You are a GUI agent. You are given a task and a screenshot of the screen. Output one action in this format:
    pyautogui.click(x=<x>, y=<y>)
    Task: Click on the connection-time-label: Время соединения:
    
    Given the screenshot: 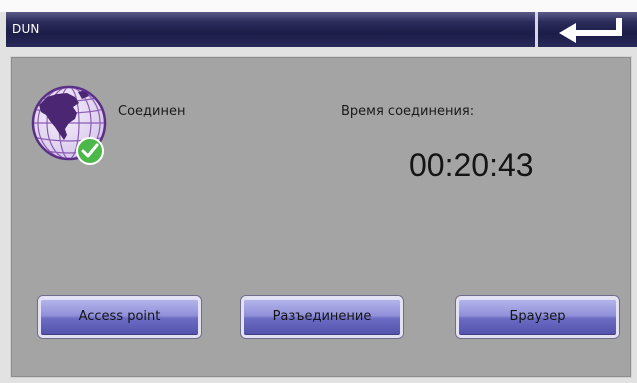 What is the action you would take?
    pyautogui.click(x=408, y=111)
    